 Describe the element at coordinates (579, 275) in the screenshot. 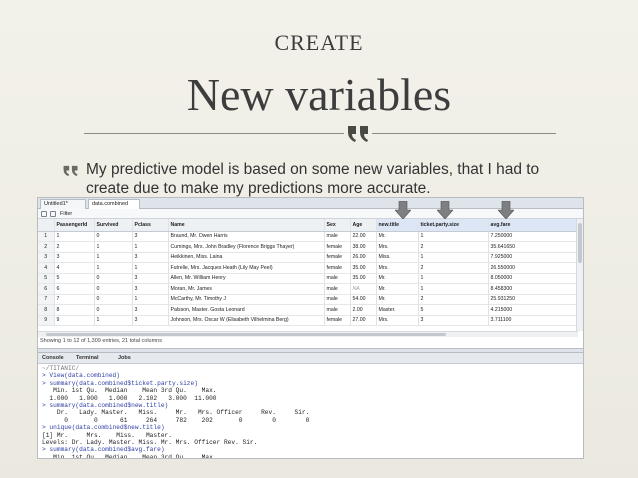

I see `vertical-scrollbar` at that location.